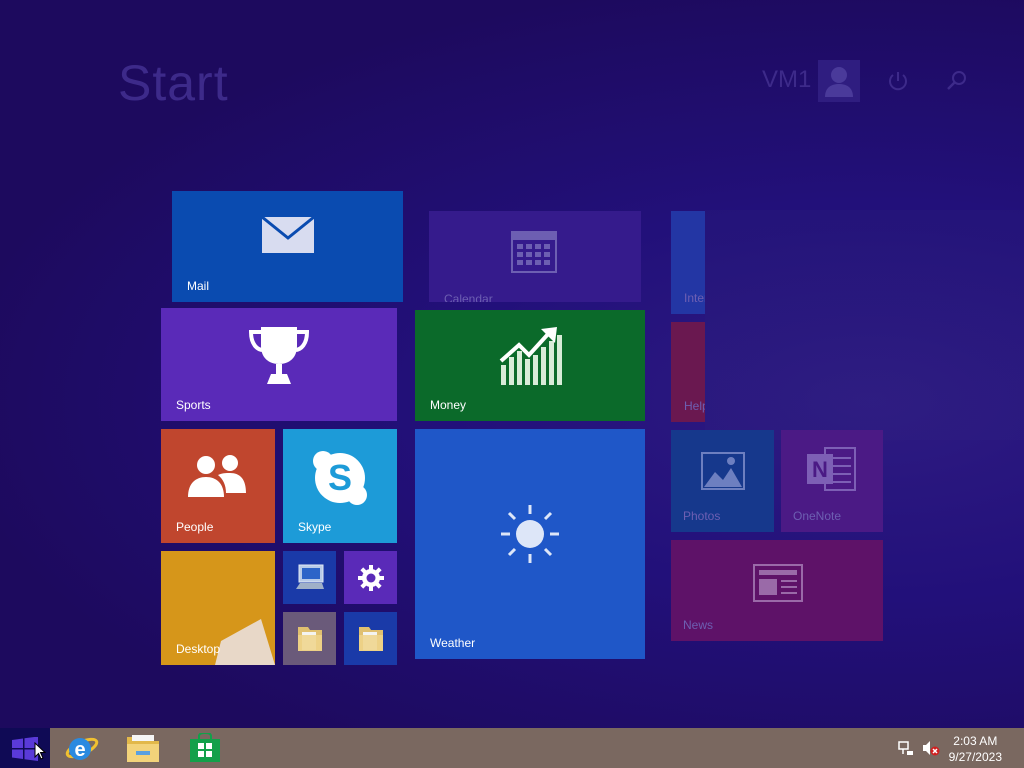 The width and height of the screenshot is (1024, 768). I want to click on clock: 2:03 AM 9/27/2023, so click(975, 749).